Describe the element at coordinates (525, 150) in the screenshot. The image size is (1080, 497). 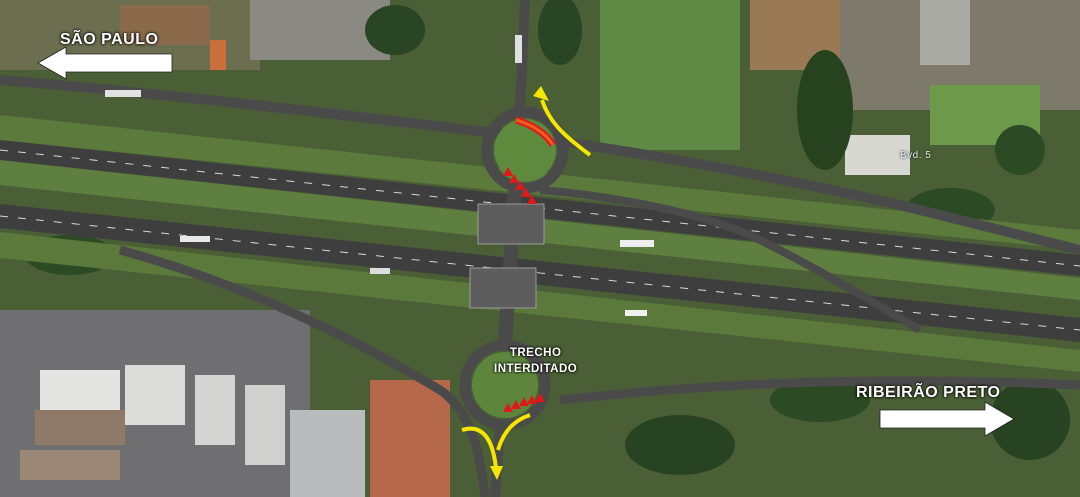
I see `roundabout-north-island` at that location.